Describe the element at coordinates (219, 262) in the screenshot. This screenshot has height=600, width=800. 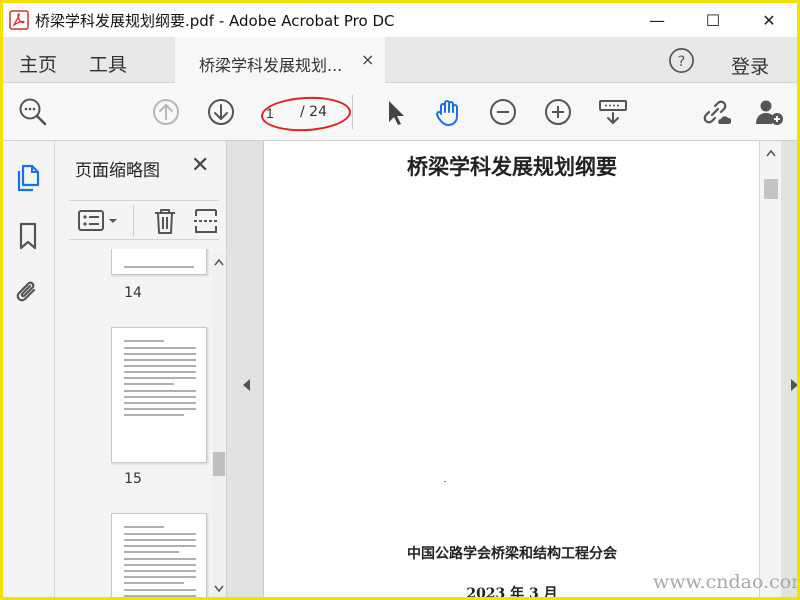
I see `scroll-up-arrow-icon` at that location.